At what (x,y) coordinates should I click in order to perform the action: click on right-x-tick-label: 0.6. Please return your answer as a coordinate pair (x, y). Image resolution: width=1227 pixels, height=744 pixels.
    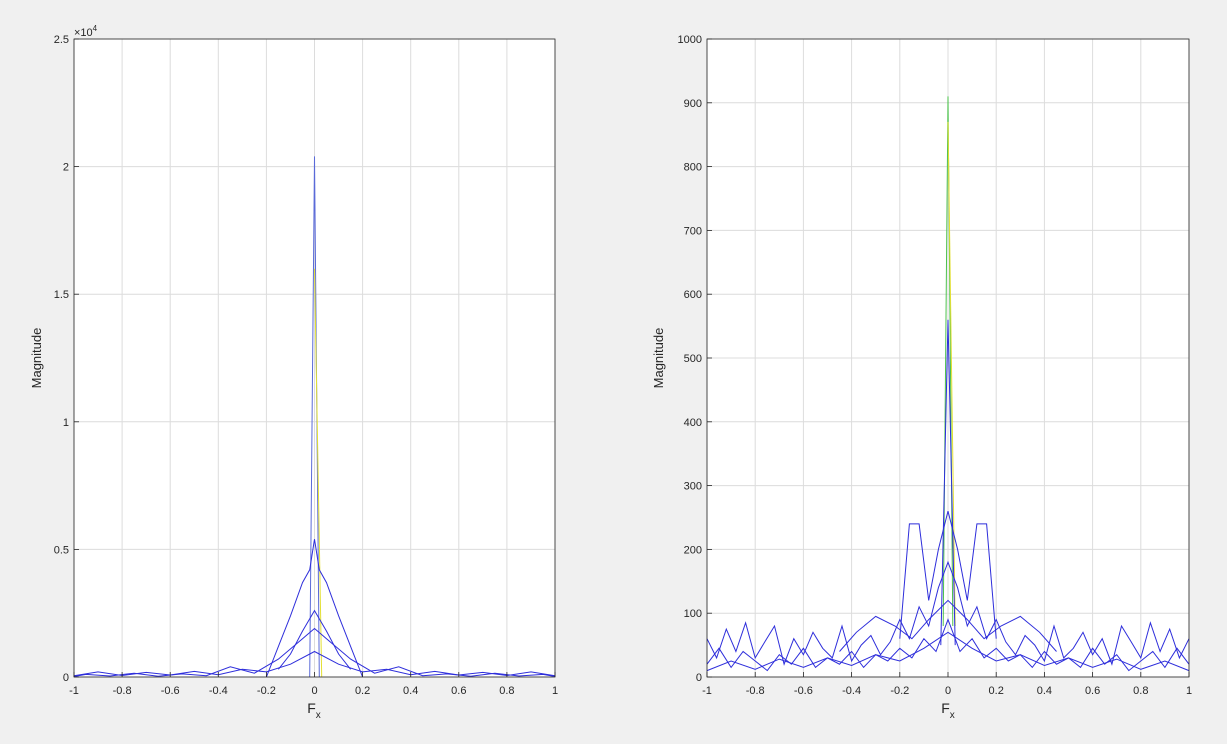
    Looking at the image, I should click on (1092, 691).